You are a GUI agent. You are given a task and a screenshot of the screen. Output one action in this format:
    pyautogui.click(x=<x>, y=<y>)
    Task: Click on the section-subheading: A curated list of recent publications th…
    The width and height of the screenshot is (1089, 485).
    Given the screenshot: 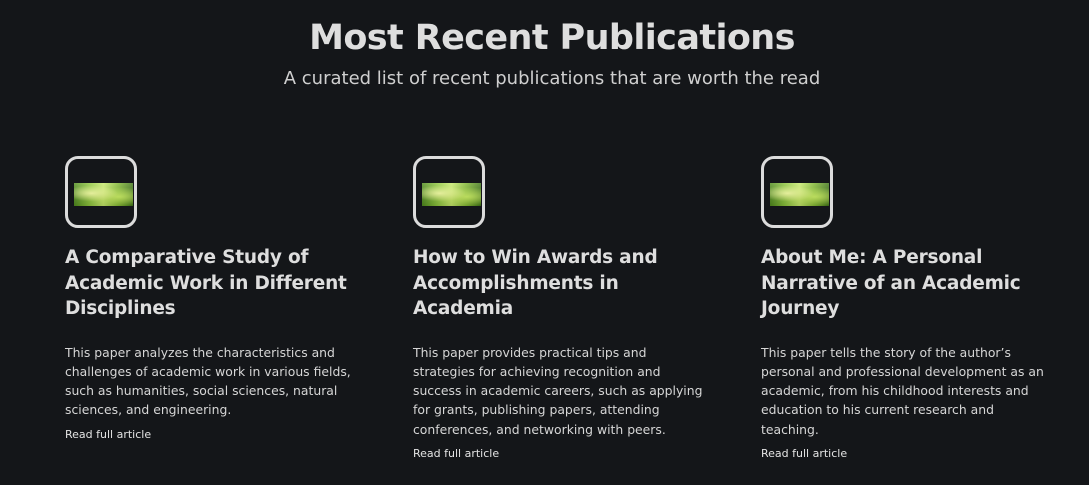 What is the action you would take?
    pyautogui.click(x=552, y=78)
    